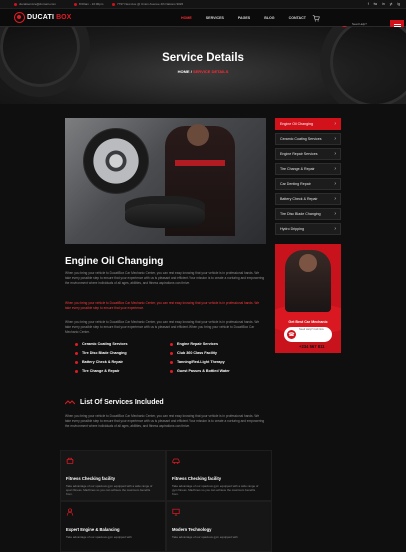 The image size is (406, 552). I want to click on email-info: ducatiservice@domain.com, so click(35, 4).